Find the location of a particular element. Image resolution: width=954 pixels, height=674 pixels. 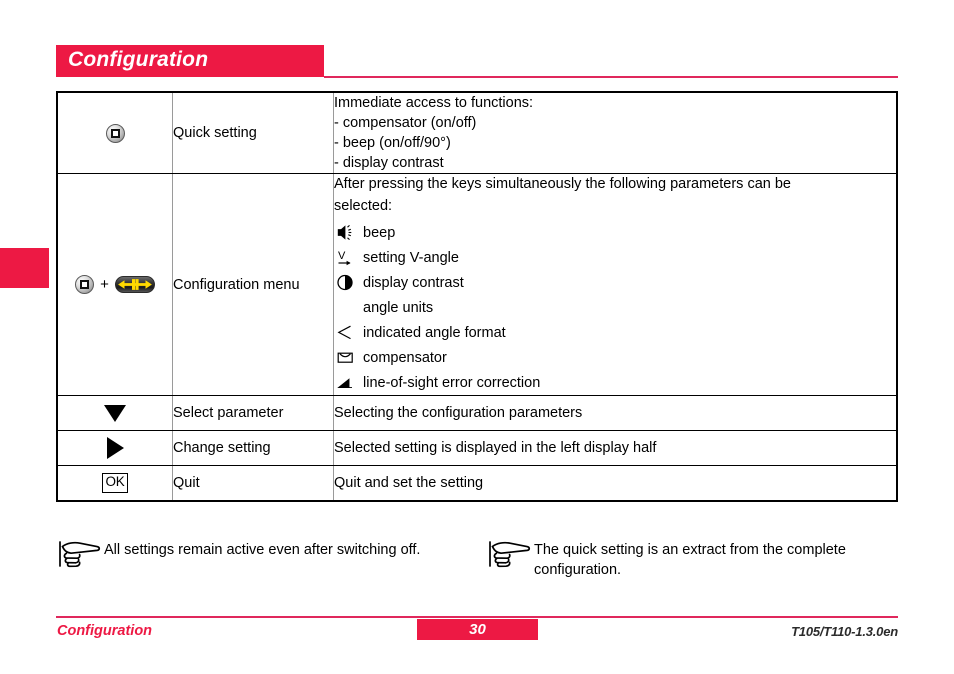

row-icon-cell: + is located at coordinates (115, 284).